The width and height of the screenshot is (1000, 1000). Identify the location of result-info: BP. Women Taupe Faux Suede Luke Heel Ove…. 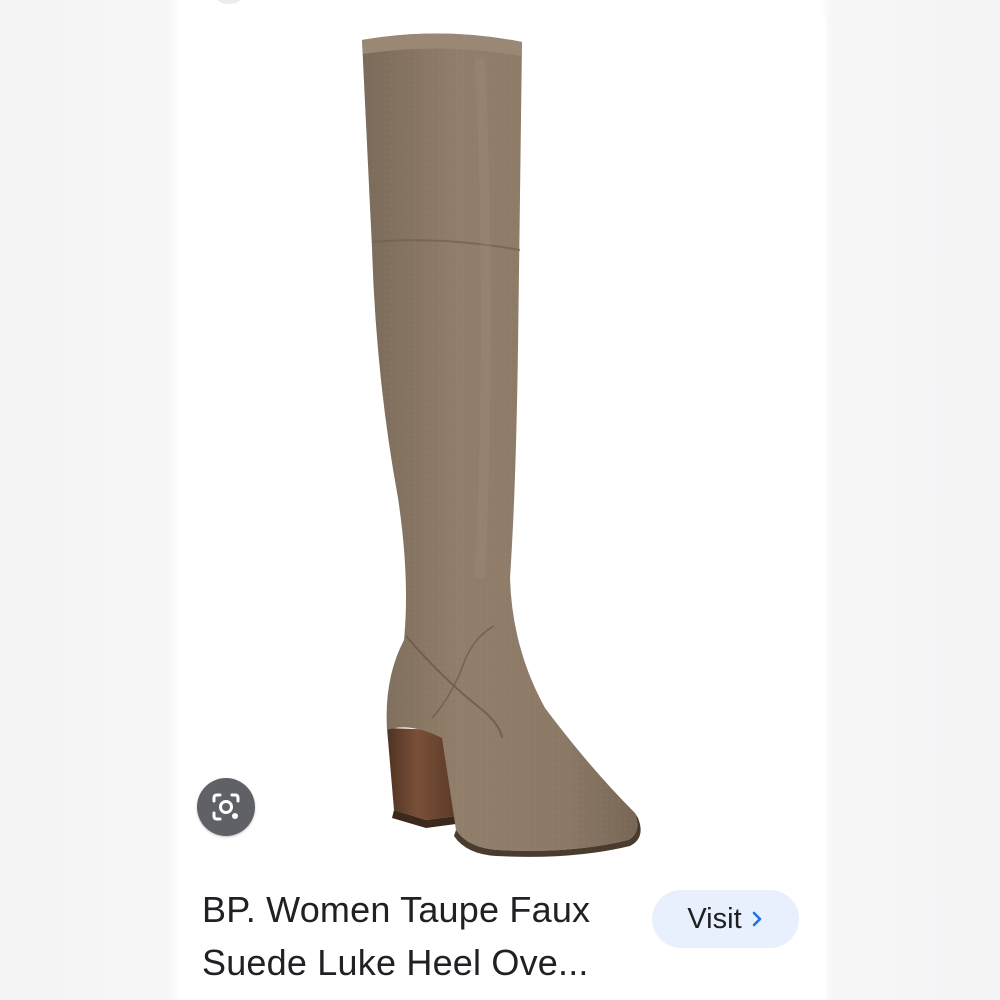
(503, 931).